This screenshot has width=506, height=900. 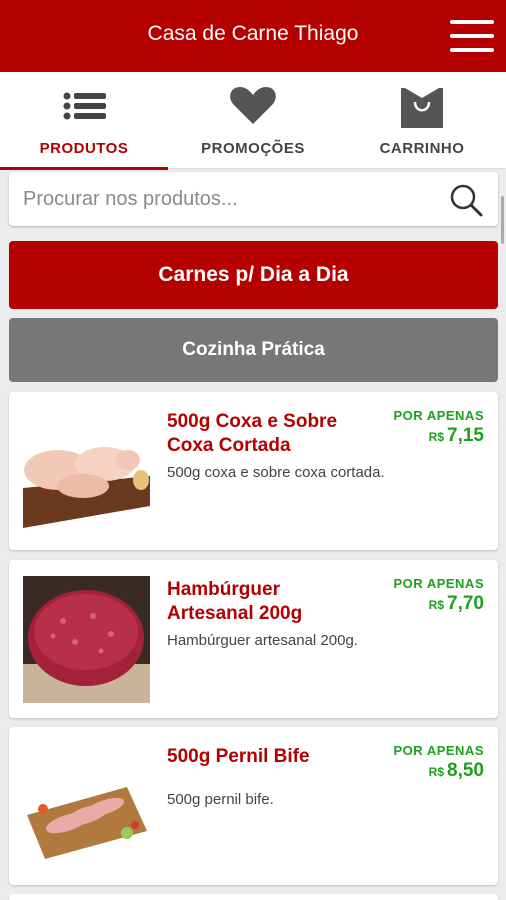 I want to click on product-price: R$ 7,15, so click(x=456, y=436).